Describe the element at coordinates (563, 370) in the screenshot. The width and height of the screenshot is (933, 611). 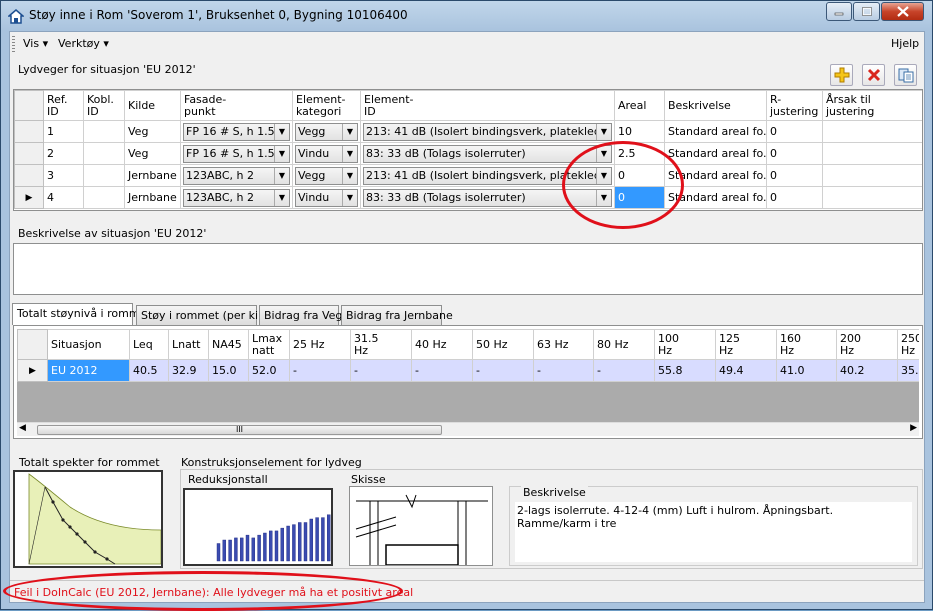
I see `cell-63hz: -` at that location.